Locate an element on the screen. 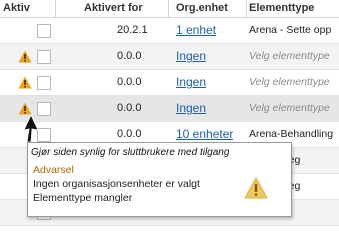 The height and width of the screenshot is (240, 339). mouse-cursor is located at coordinates (31, 128).